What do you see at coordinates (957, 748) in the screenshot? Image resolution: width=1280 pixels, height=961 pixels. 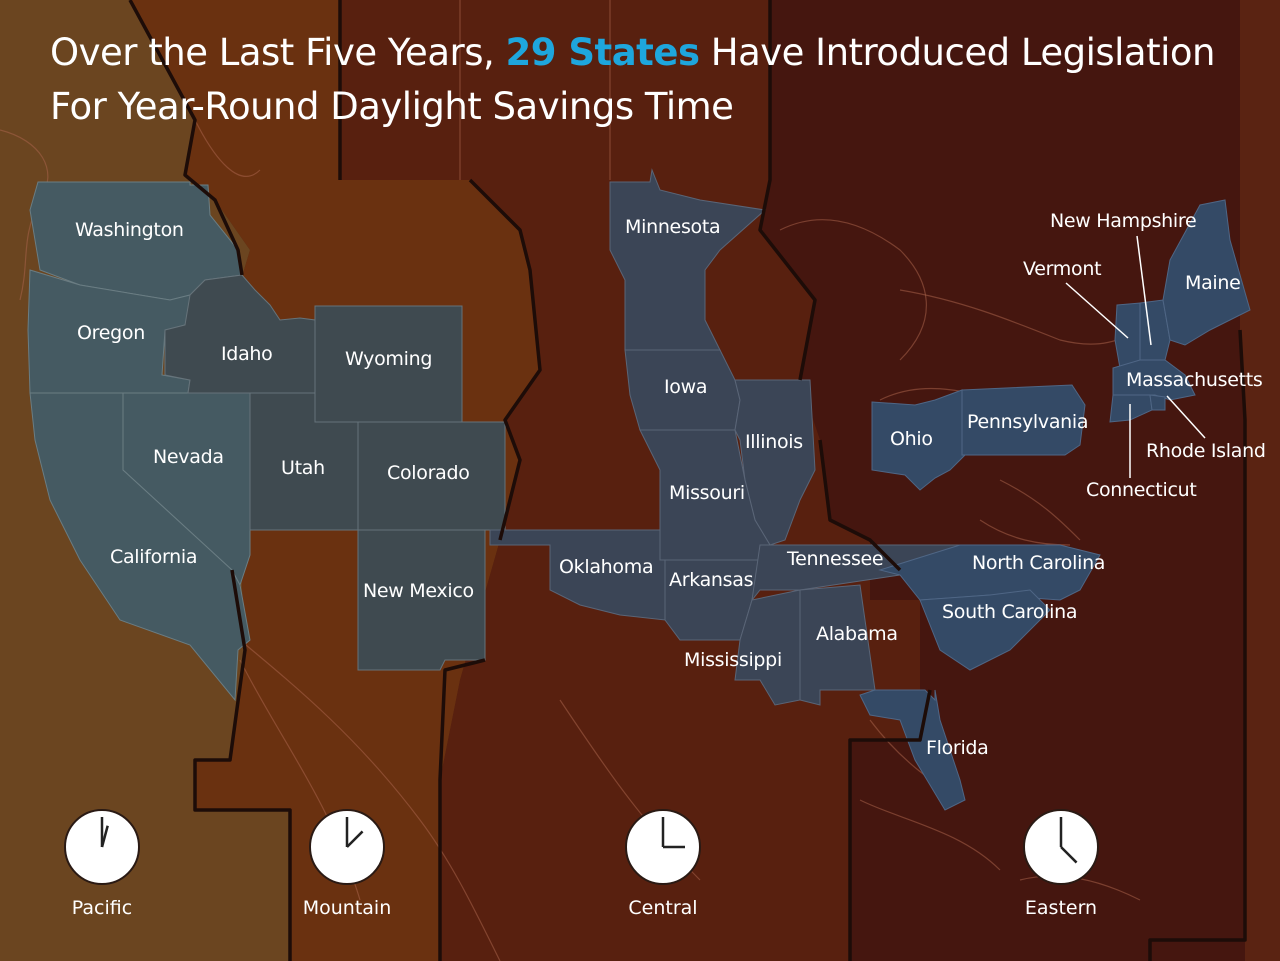 I see `label-florida: Florida` at bounding box center [957, 748].